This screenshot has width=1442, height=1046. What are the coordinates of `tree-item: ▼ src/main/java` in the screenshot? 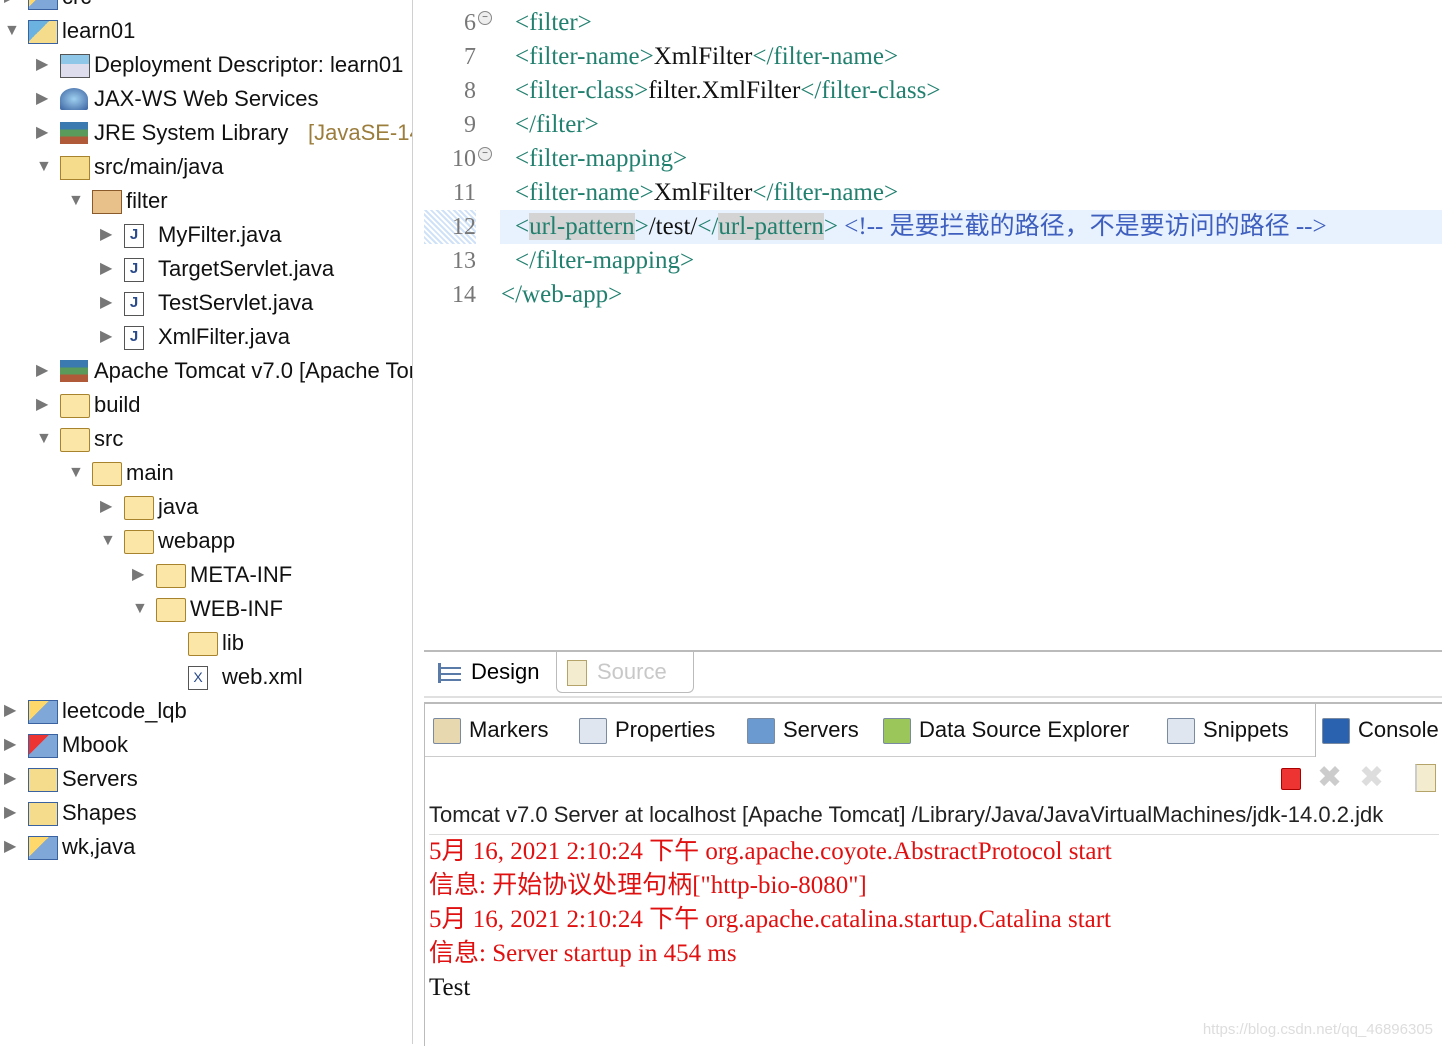 It's located at (206, 167).